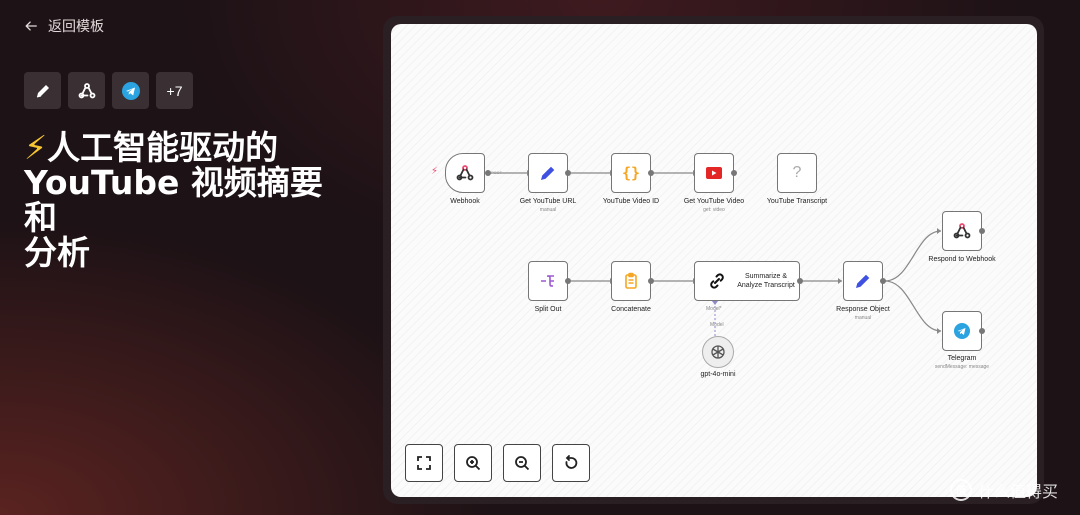  I want to click on zoom-in-button, so click(473, 463).